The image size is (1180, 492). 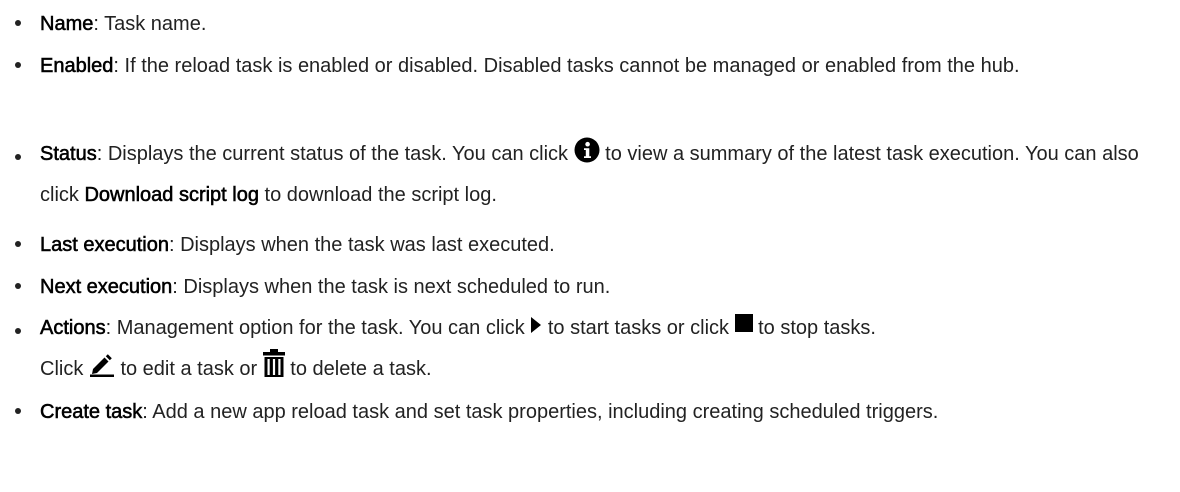 I want to click on term-name: Name, so click(x=67, y=24).